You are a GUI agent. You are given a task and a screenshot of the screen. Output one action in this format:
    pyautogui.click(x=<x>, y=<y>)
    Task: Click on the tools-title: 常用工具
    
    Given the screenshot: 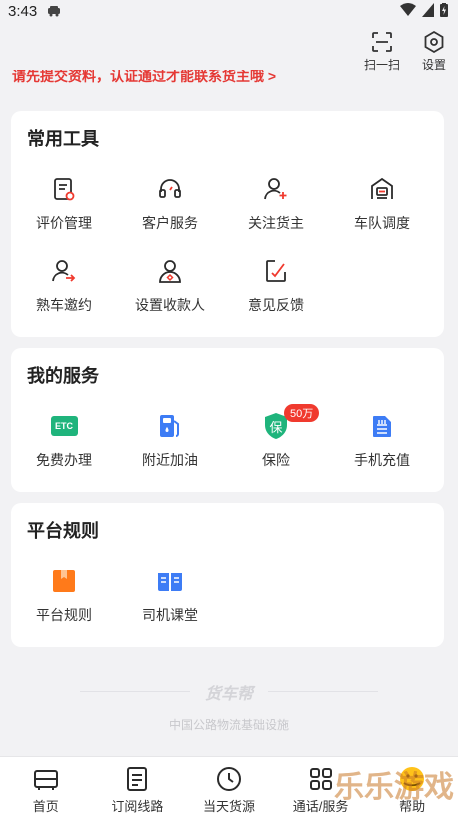 What is the action you would take?
    pyautogui.click(x=63, y=139)
    